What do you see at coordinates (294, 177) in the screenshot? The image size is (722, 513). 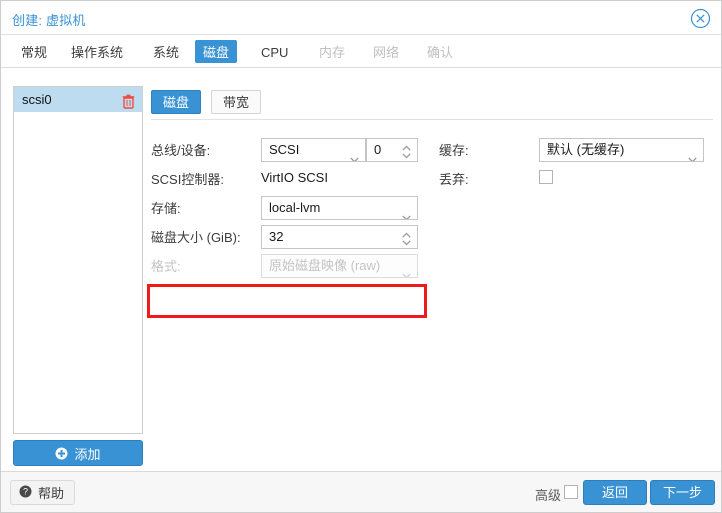 I see `scsi-controller-value: VirtIO SCSI` at bounding box center [294, 177].